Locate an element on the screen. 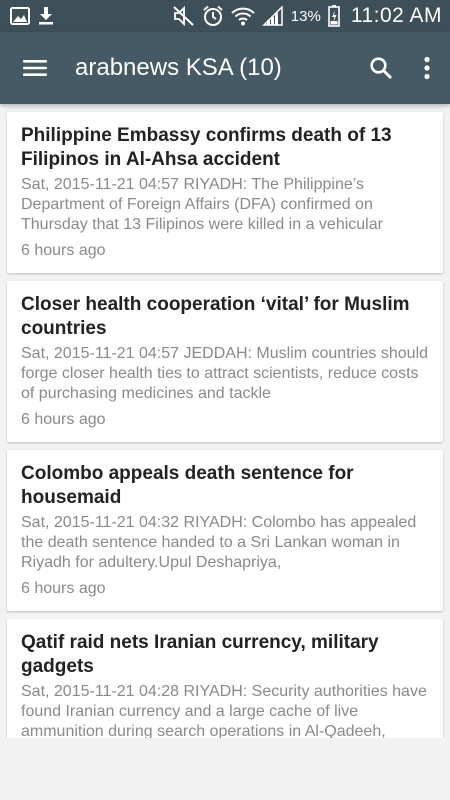 The width and height of the screenshot is (450, 800). more-options-button is located at coordinates (427, 68).